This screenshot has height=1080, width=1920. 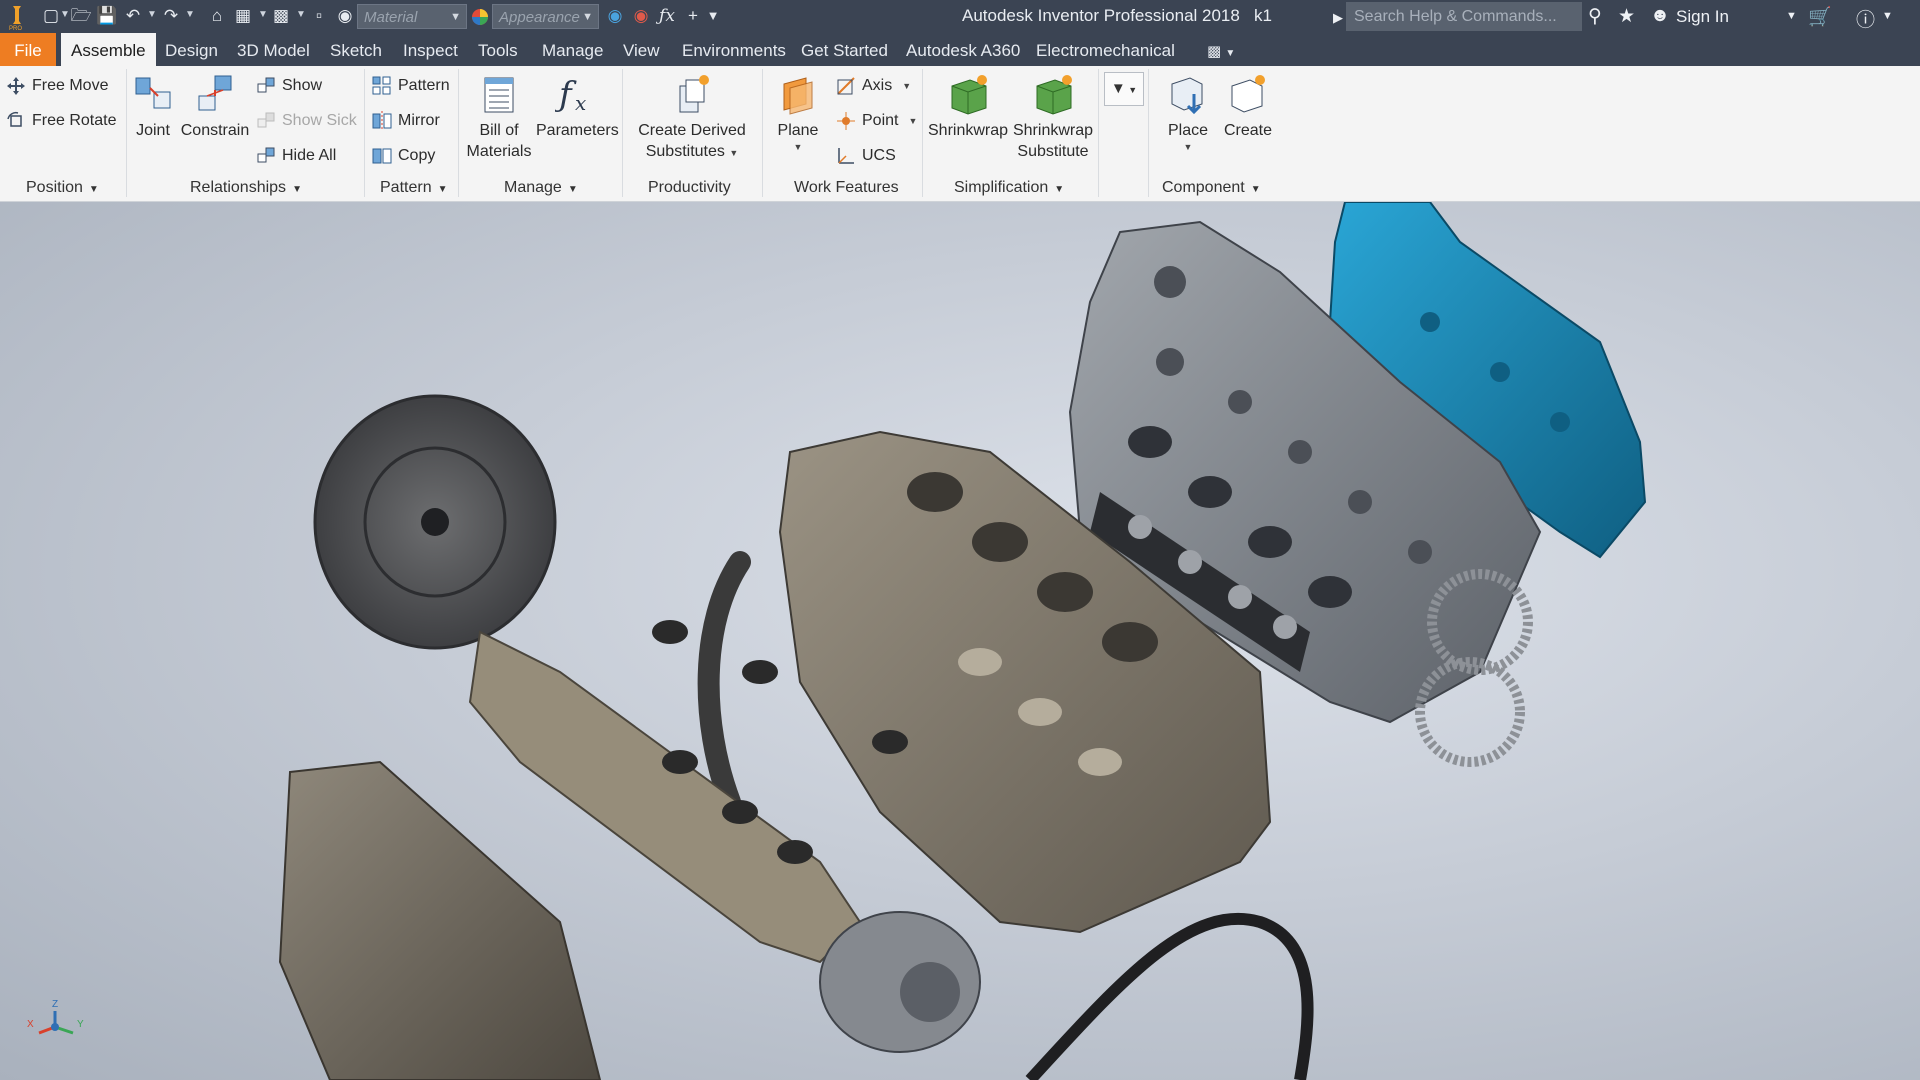 What do you see at coordinates (61, 121) in the screenshot?
I see `free-rotate-button: Free Rotate` at bounding box center [61, 121].